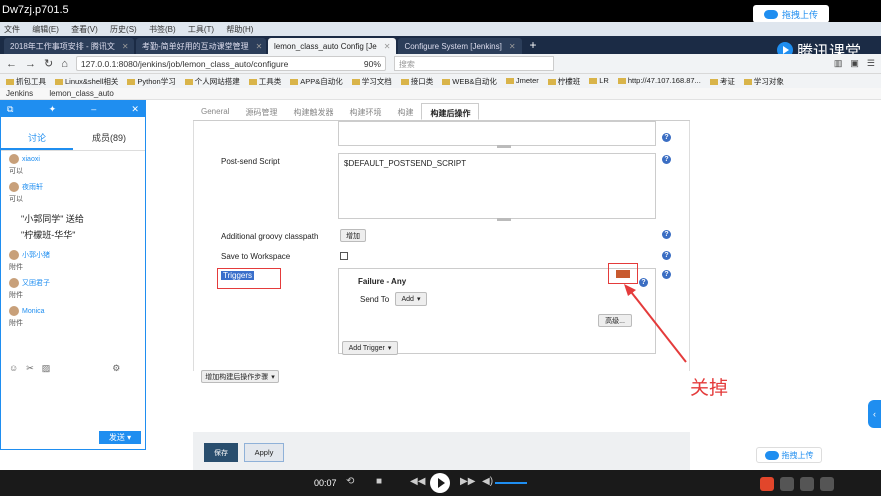 Image resolution: width=881 pixels, height=496 pixels. I want to click on delete-trigger-button, so click(623, 274).